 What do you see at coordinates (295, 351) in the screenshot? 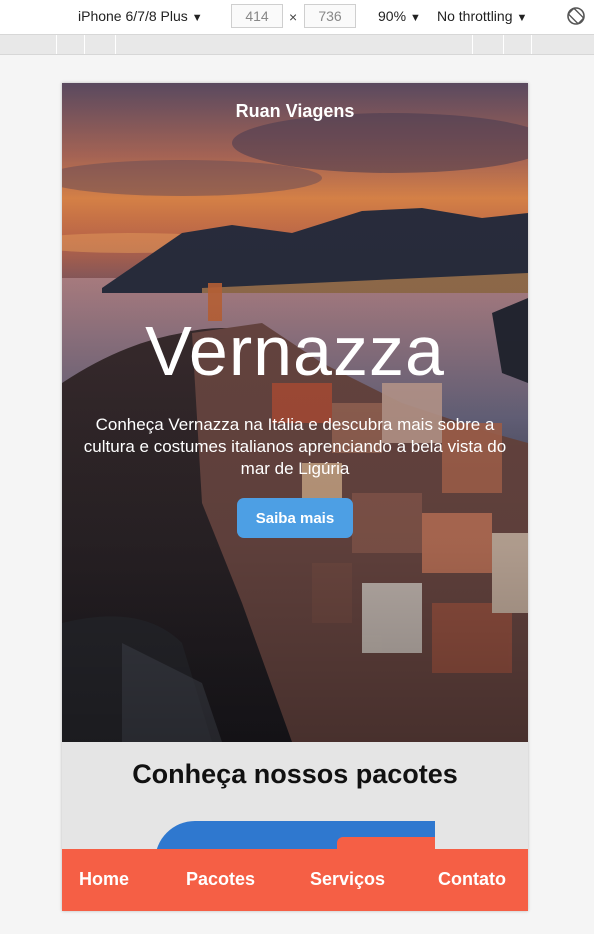
I see `hero-title: Vernazza` at bounding box center [295, 351].